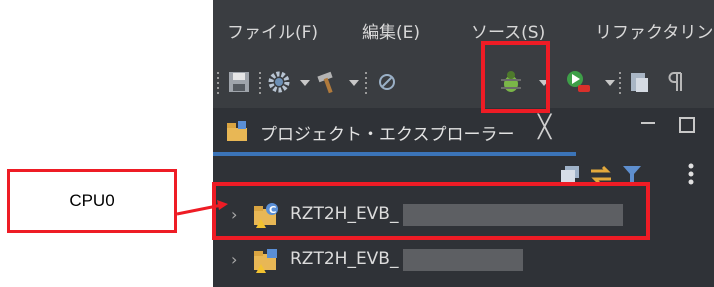 This screenshot has width=714, height=287. I want to click on list-item: › RZT2H_EVB_, so click(463, 260).